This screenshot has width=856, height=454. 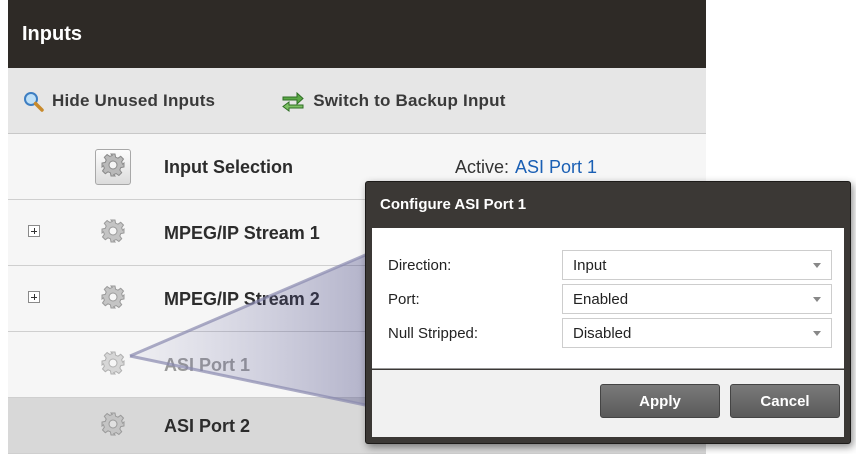 I want to click on direction-select: Input, so click(x=697, y=265).